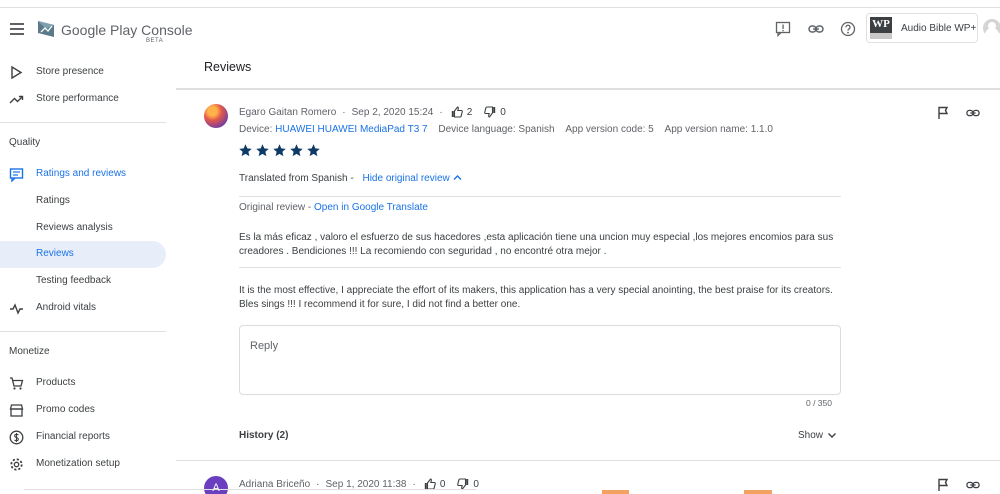 The image size is (1000, 494). I want to click on thumbs-down-icon, so click(490, 112).